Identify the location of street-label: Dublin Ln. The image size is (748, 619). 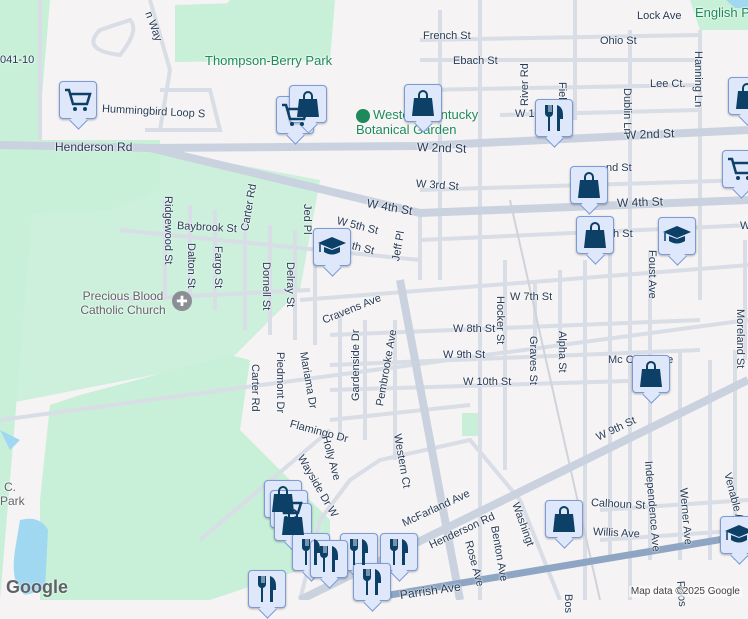
(627, 111).